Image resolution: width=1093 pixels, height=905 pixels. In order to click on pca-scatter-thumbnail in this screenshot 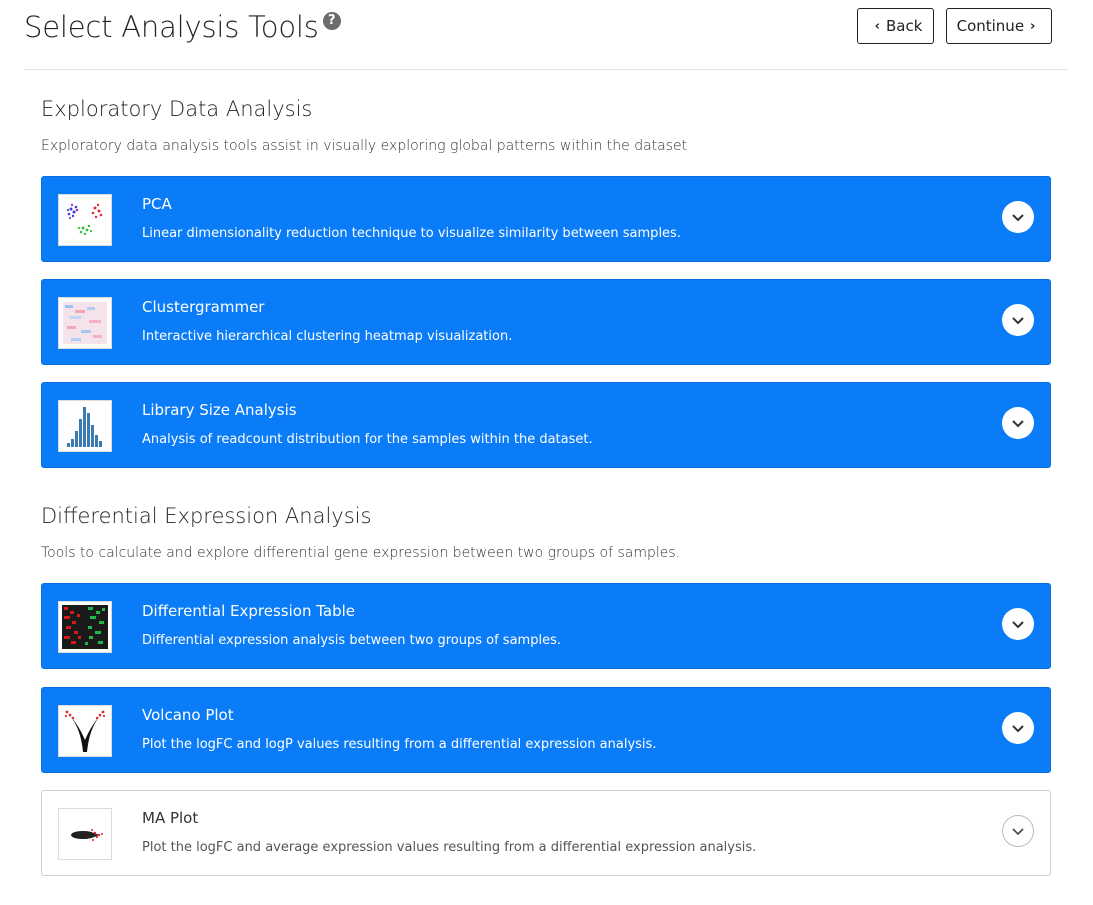, I will do `click(85, 220)`.